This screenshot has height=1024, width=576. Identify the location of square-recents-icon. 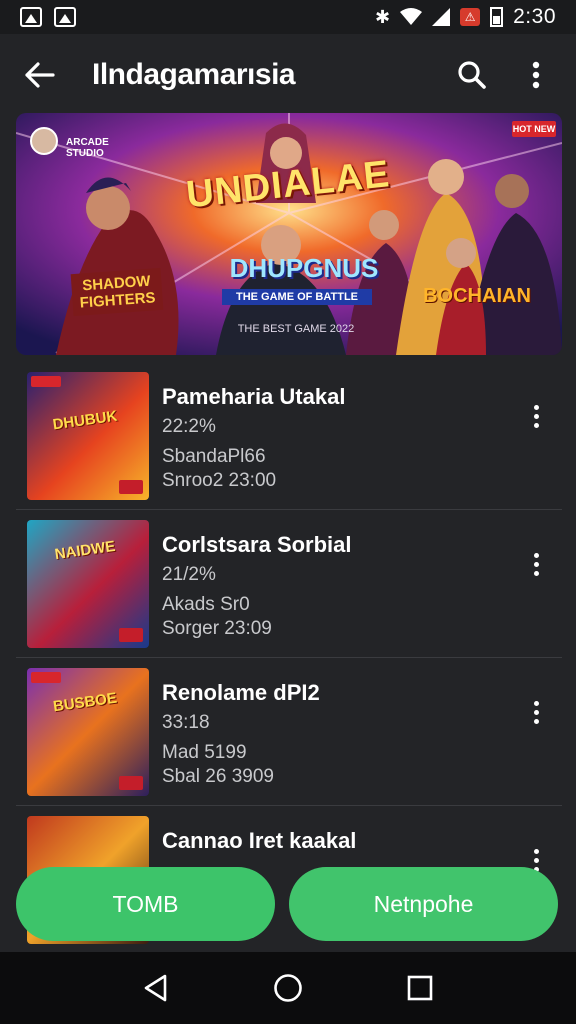
(420, 988).